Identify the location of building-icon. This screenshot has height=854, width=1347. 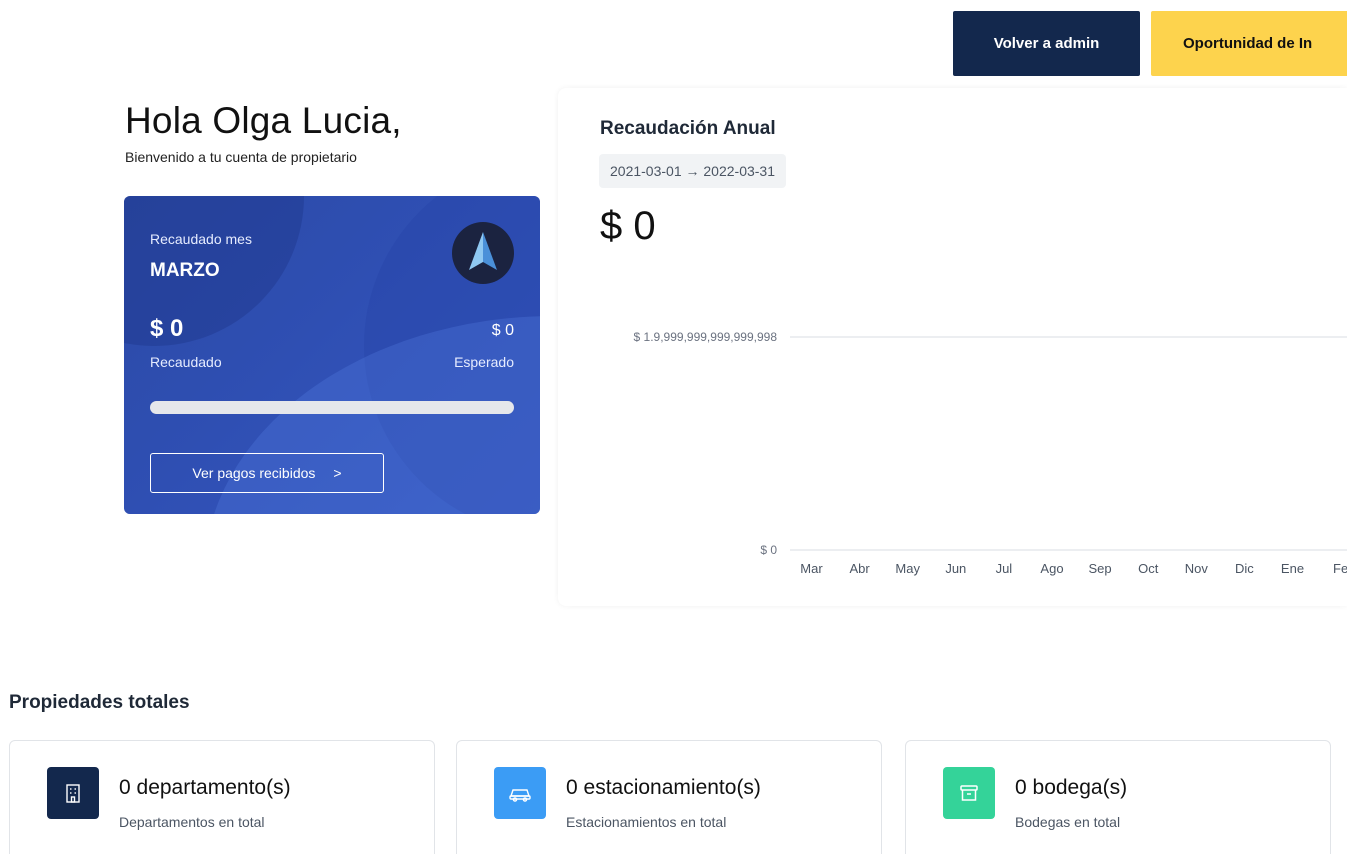
(73, 793).